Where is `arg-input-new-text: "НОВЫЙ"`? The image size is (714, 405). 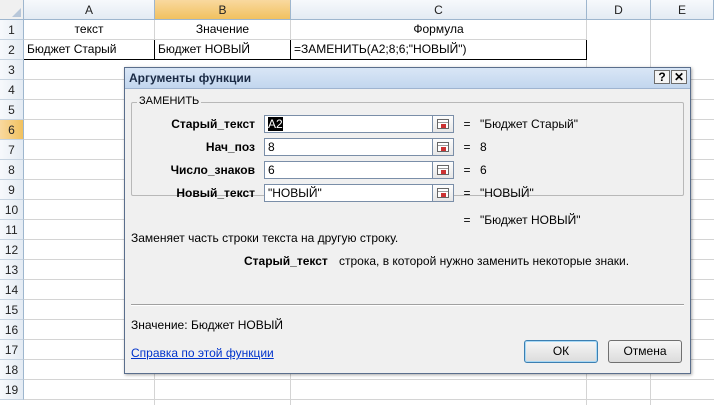
arg-input-new-text: "НОВЫЙ" is located at coordinates (348, 193).